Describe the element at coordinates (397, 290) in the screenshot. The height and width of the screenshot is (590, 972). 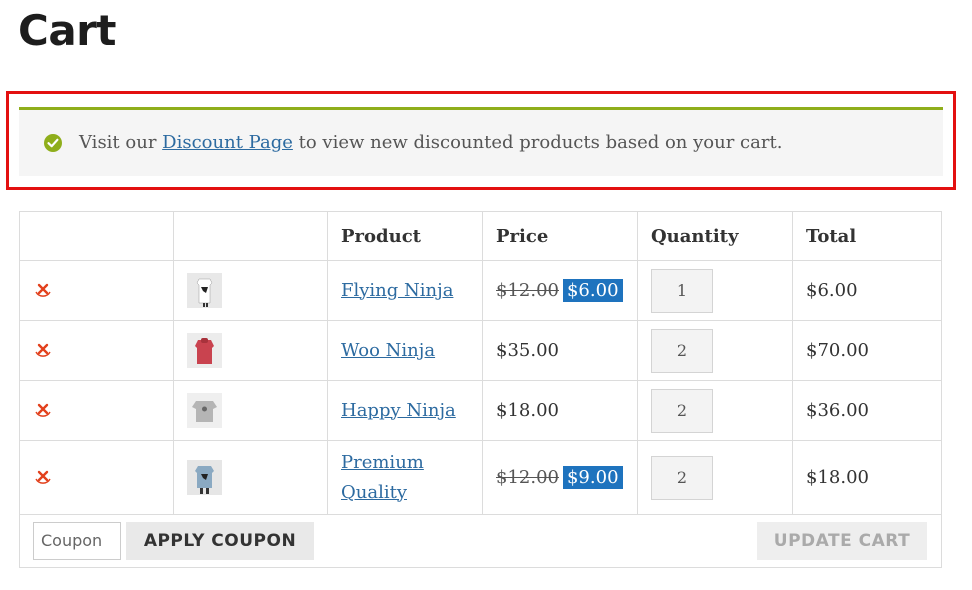
I see `product-link: Flying Ninja` at that location.